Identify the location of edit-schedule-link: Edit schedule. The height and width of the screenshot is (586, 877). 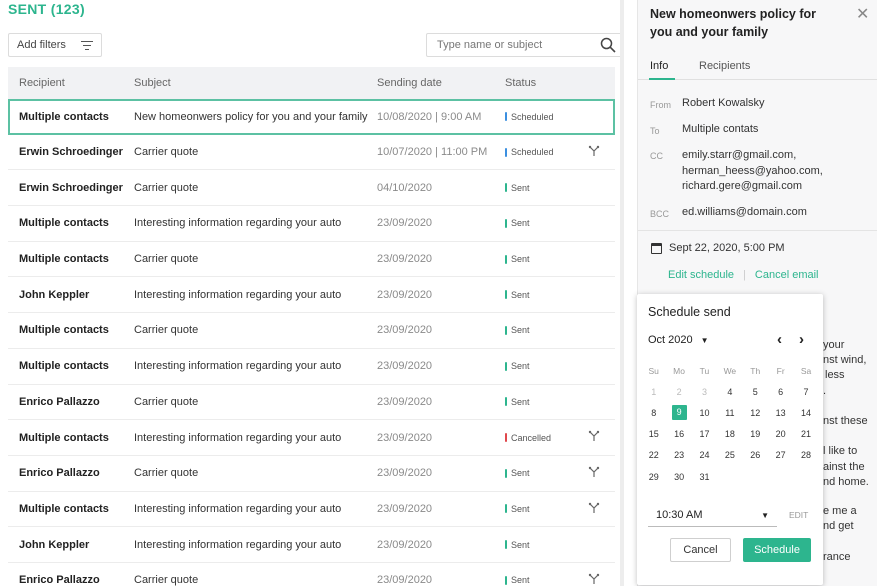
(701, 275).